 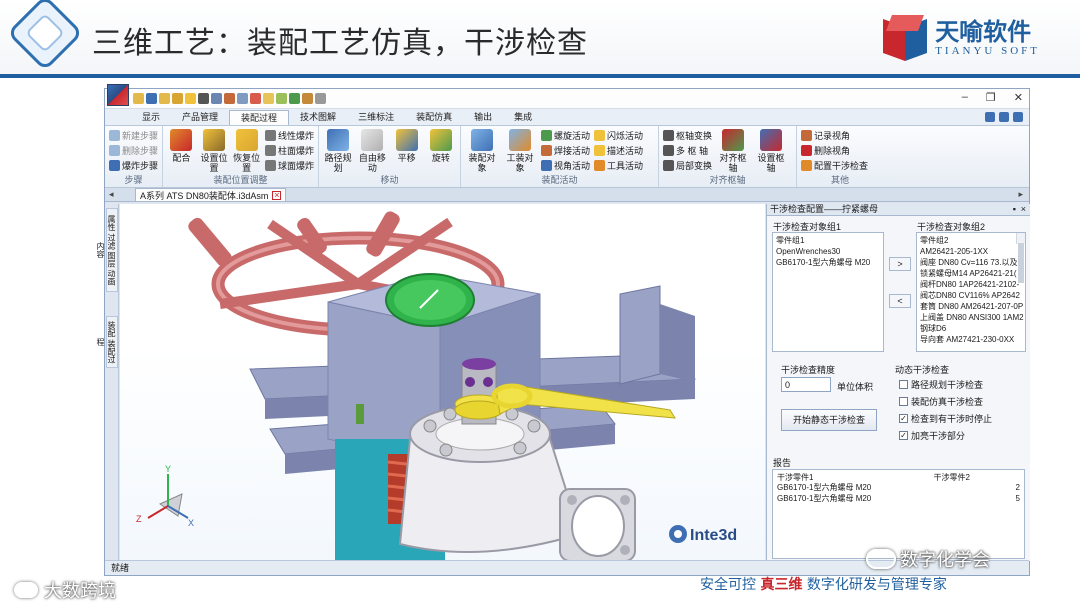 I want to click on quick-access-toolbar, so click(x=229, y=98).